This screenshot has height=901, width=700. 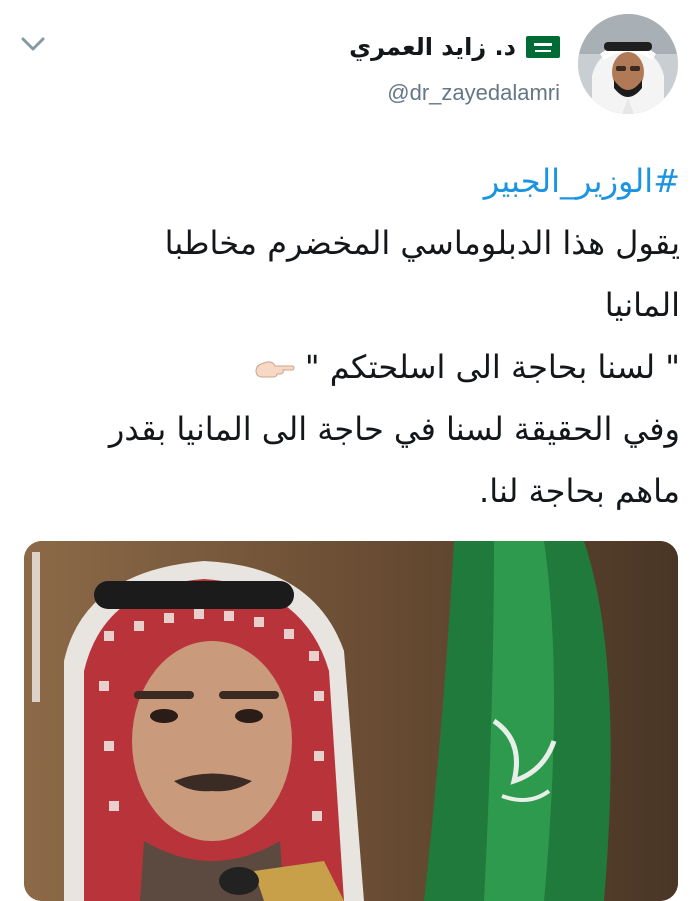 I want to click on author-handle: @dr_zayedalamri, so click(x=473, y=93).